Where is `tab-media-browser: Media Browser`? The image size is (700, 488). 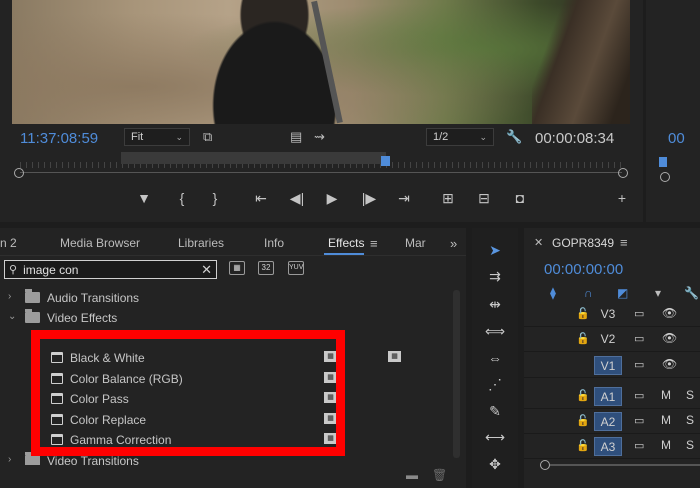 tab-media-browser: Media Browser is located at coordinates (100, 243).